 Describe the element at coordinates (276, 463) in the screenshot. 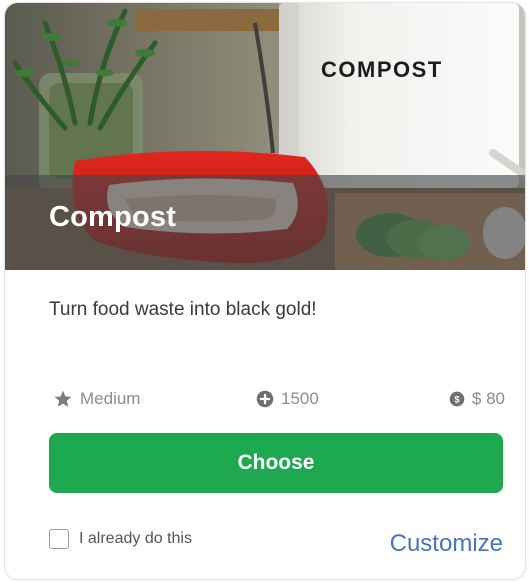

I see `choose-button: Choose` at that location.